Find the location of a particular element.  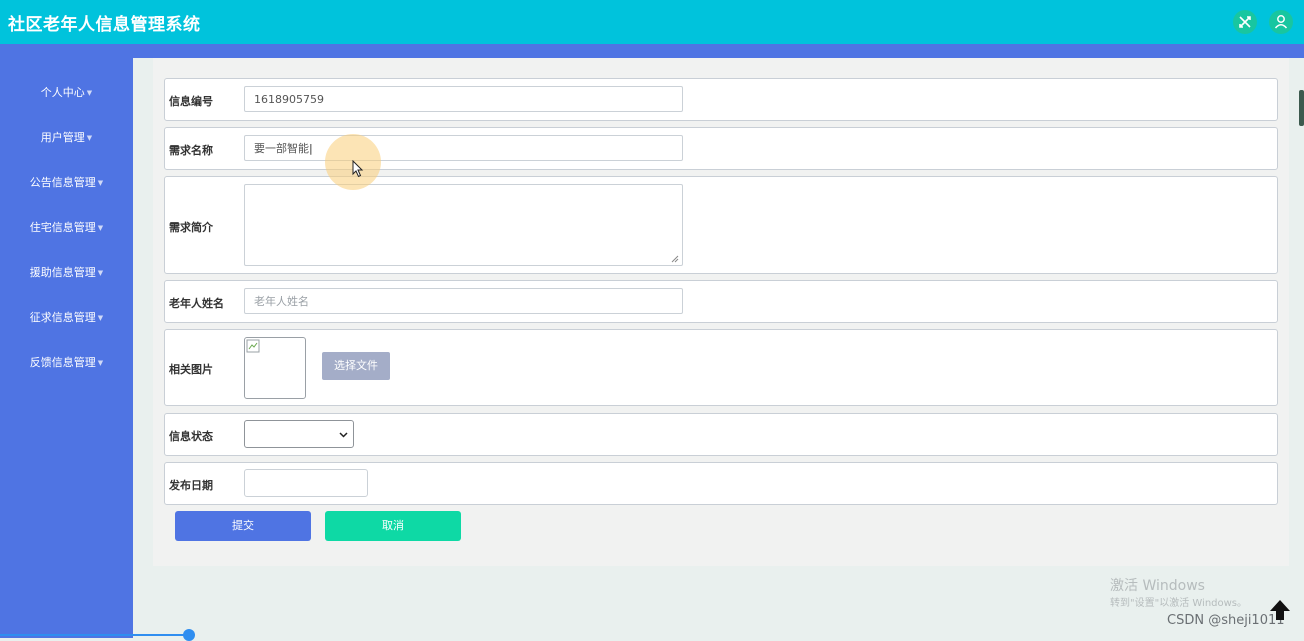

sidebar-item-announcement: 公告信息管理 ▼ is located at coordinates (66, 182).